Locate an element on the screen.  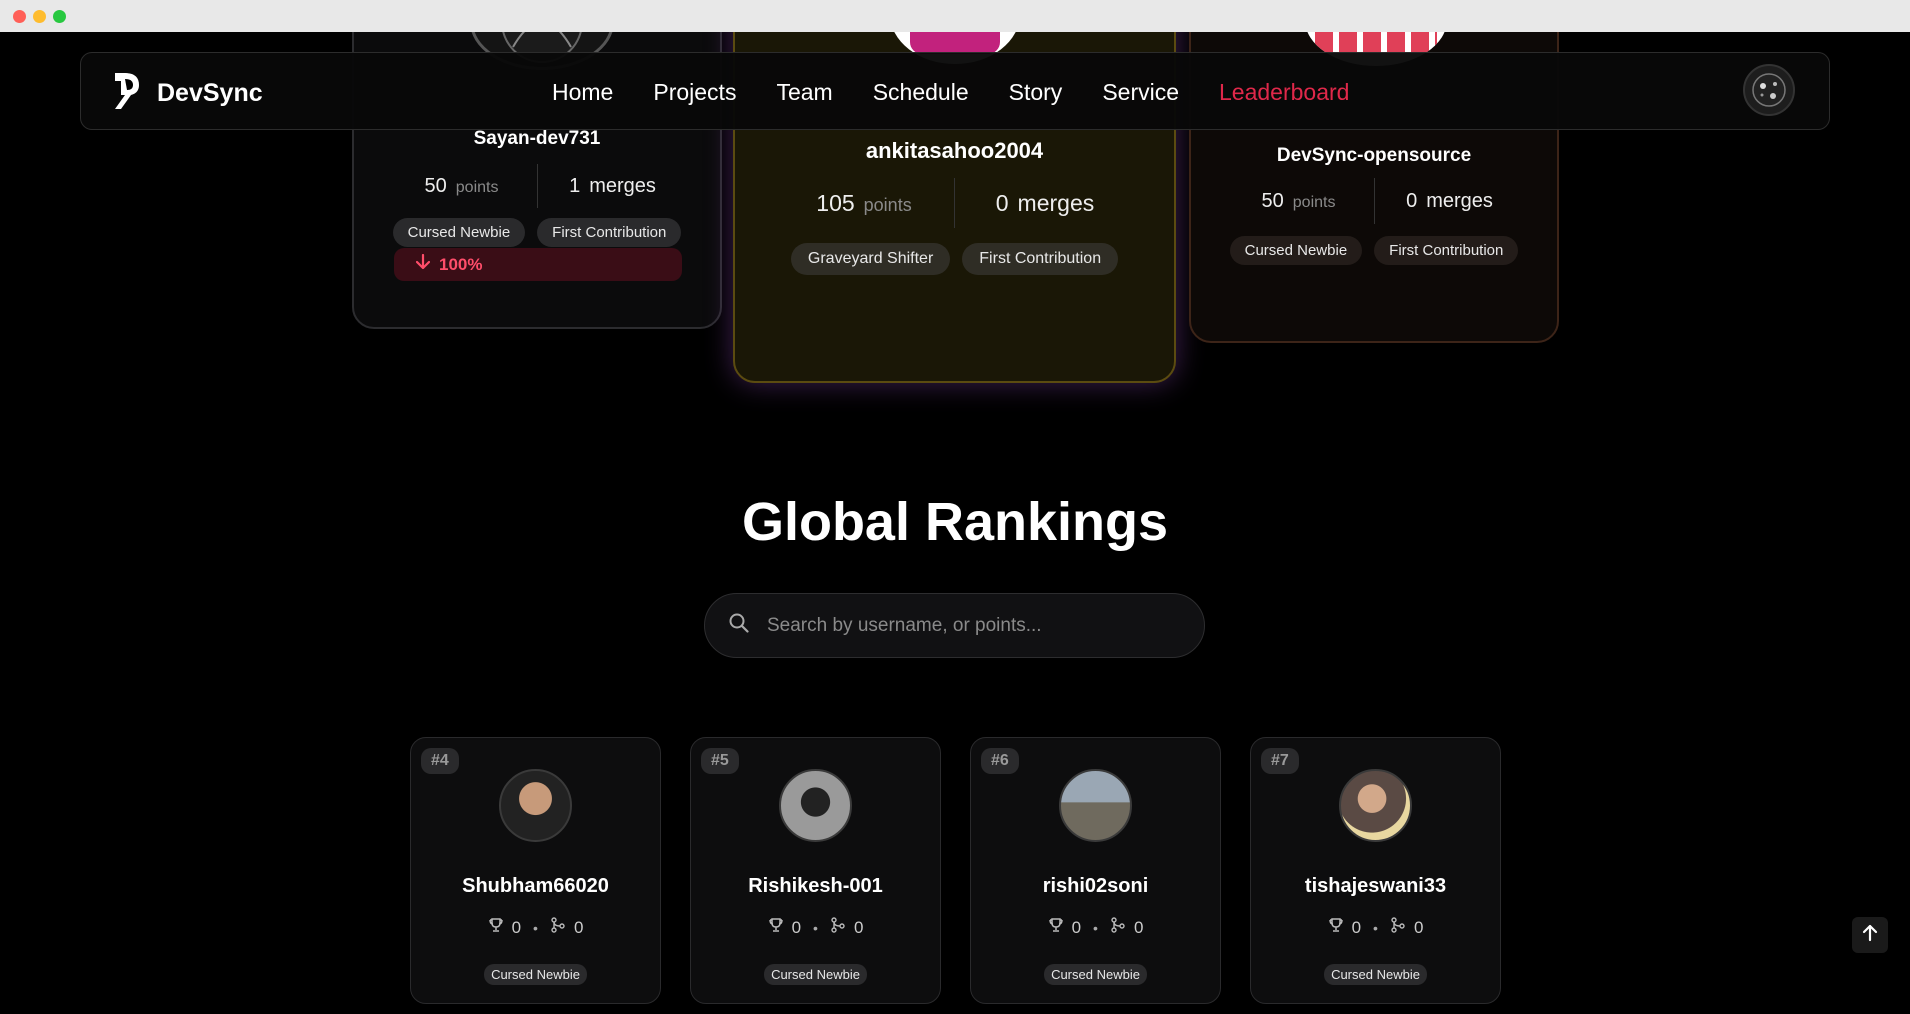
podium-stats: 105 points 0 merges is located at coordinates (954, 203).